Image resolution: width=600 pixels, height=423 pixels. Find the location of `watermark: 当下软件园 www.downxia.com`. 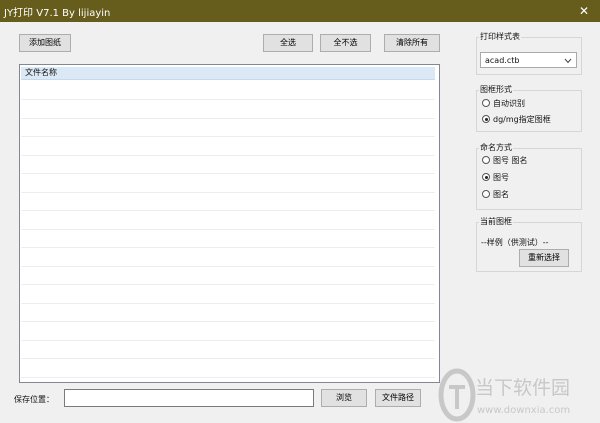

watermark: 当下软件园 www.downxia.com is located at coordinates (512, 395).